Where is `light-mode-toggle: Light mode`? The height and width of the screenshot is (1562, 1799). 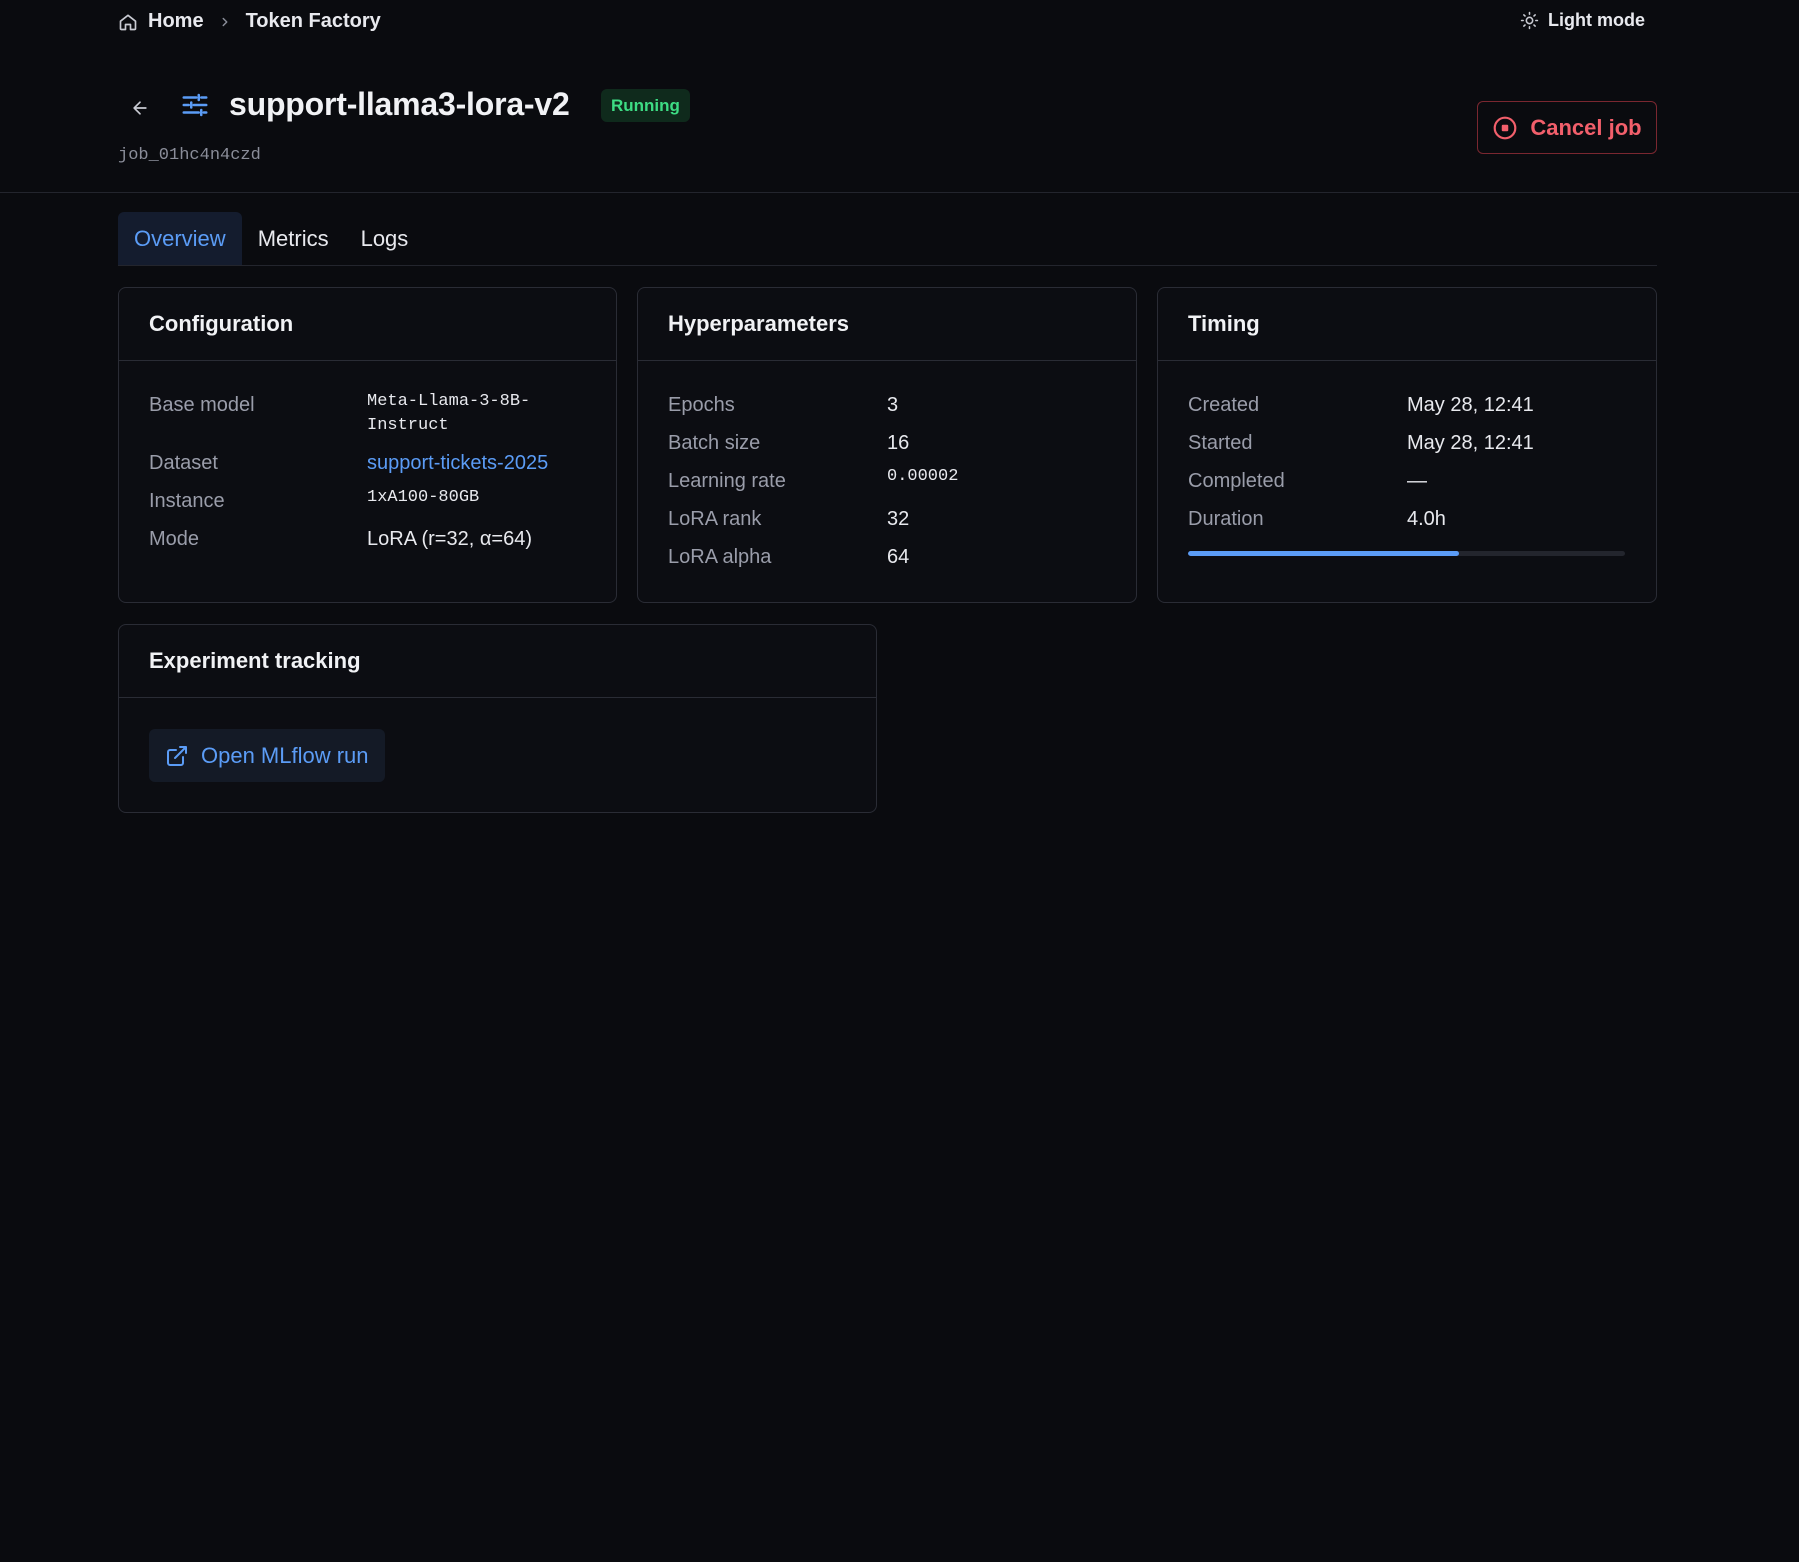 light-mode-toggle: Light mode is located at coordinates (1582, 20).